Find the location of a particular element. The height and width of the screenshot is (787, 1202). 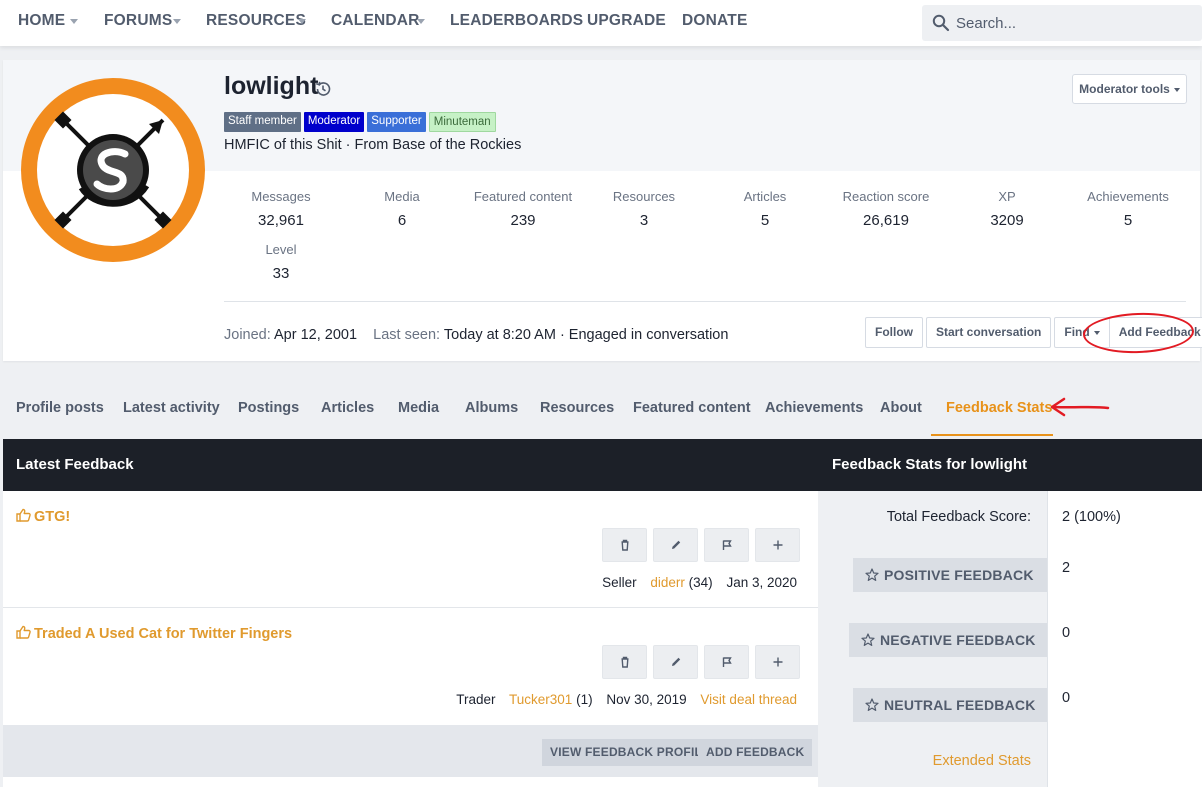

stat-value: 33 is located at coordinates (281, 273).